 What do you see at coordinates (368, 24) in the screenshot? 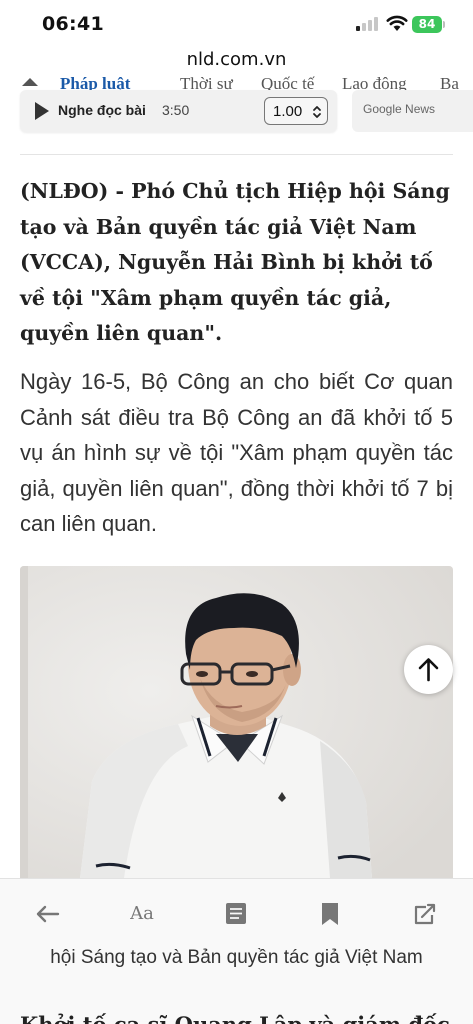
I see `cellular-signal-icon` at bounding box center [368, 24].